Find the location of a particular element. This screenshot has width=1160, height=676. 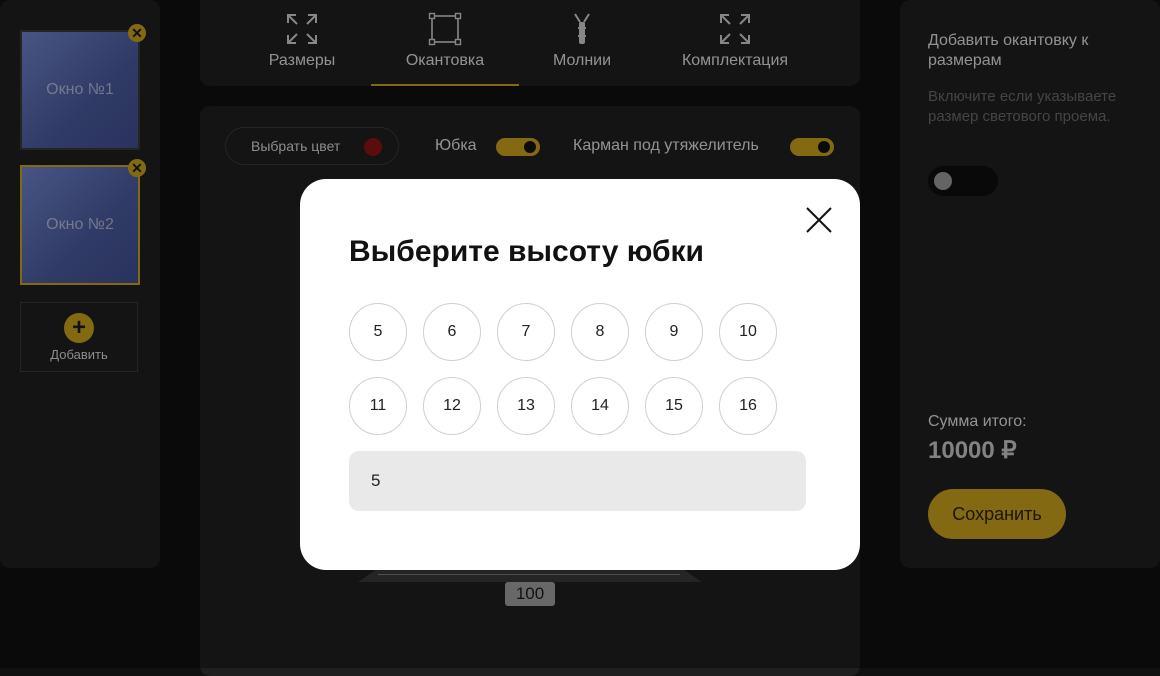

modal-title: Выберите высоту юбки is located at coordinates (526, 251).